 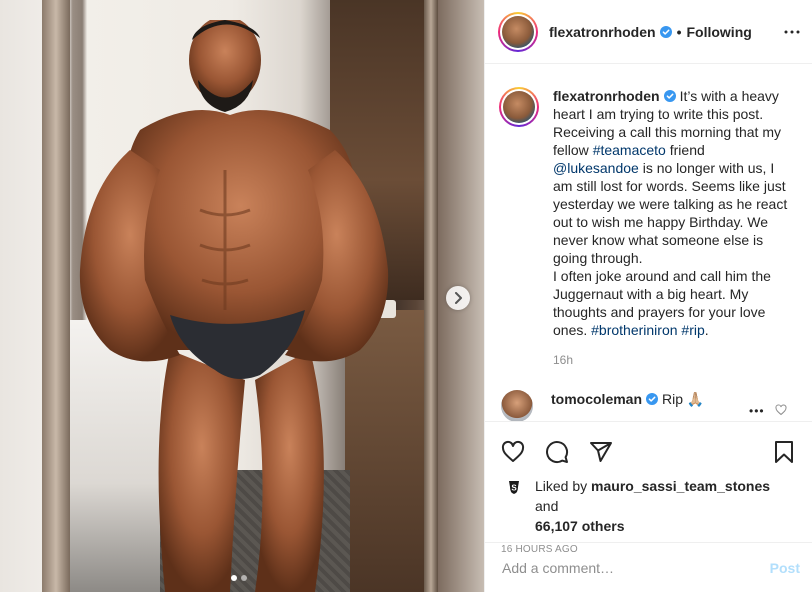 What do you see at coordinates (792, 32) in the screenshot?
I see `more-icon` at bounding box center [792, 32].